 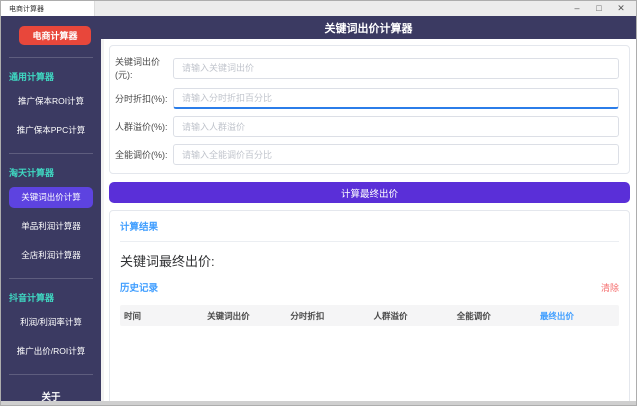 I want to click on results-section-title: 计算结果, so click(x=139, y=227).